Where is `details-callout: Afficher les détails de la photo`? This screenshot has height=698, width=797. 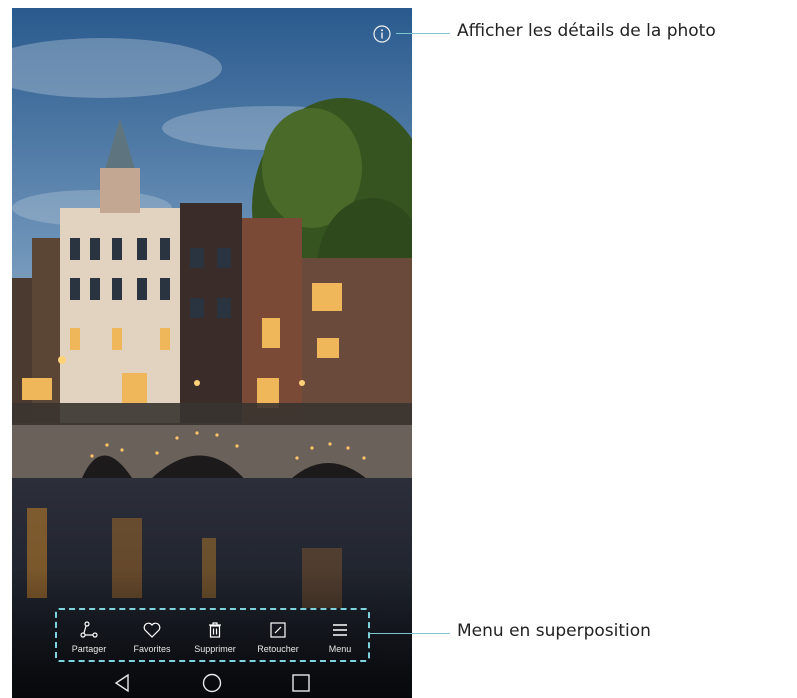
details-callout: Afficher les détails de la photo is located at coordinates (586, 31).